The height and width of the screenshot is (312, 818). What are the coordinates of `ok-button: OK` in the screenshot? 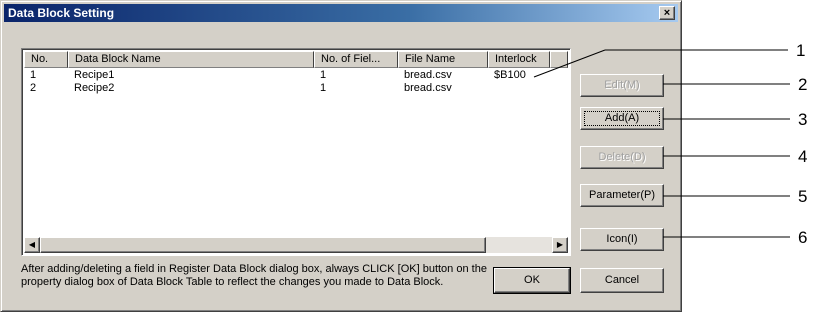 It's located at (532, 280).